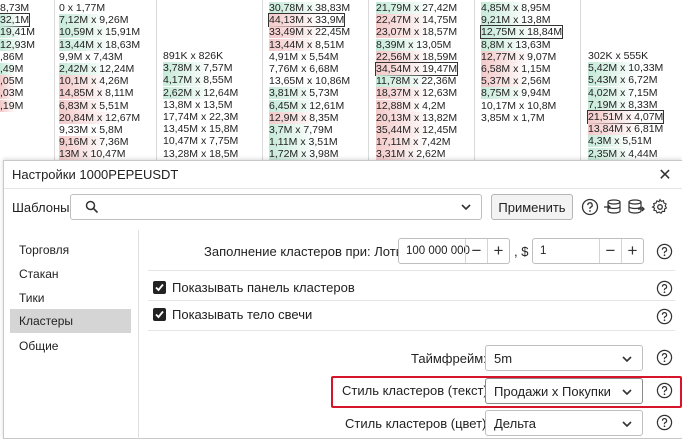  Describe the element at coordinates (417, 20) in the screenshot. I see `cluster-cell: 22,47M x 14,75M` at that location.